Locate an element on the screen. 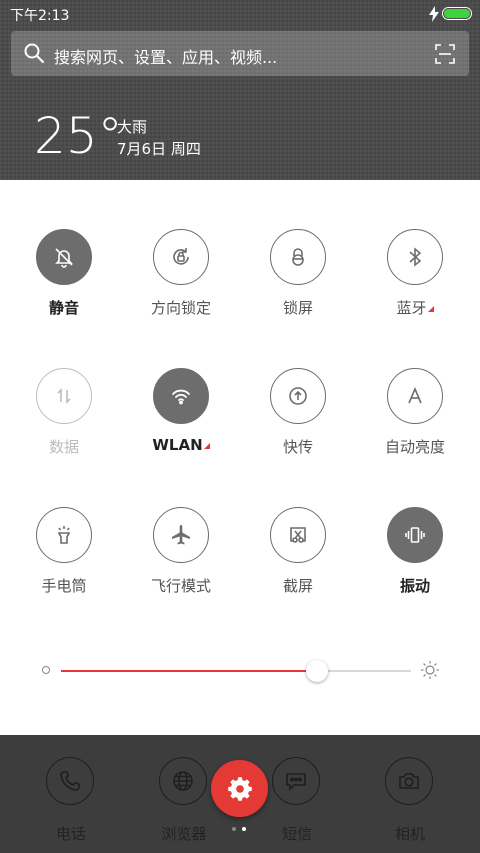 The image size is (480, 853). brightness-high-icon is located at coordinates (430, 670).